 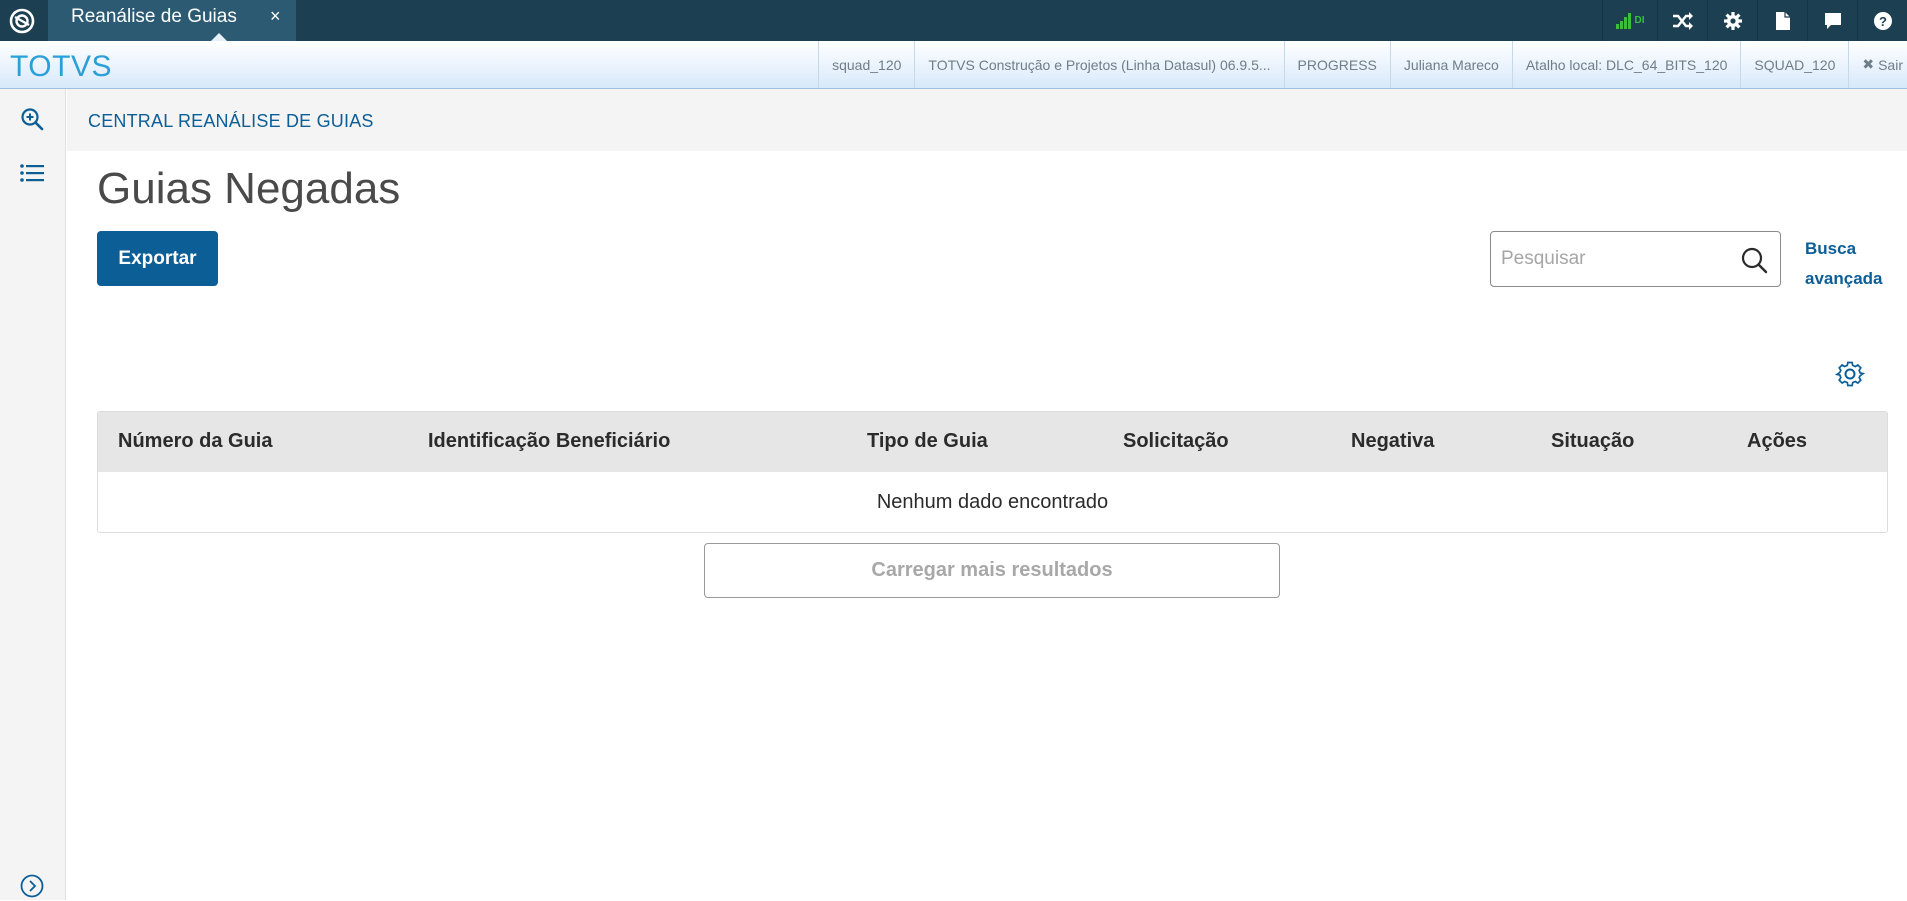 What do you see at coordinates (1592, 441) in the screenshot?
I see `column-header-situacao: Situação` at bounding box center [1592, 441].